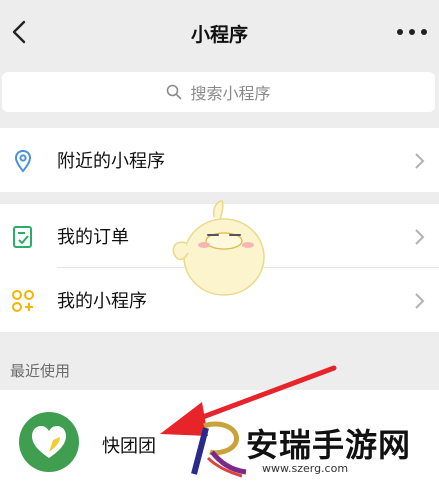  I want to click on menu-item-label: 我的小程序, so click(102, 301).